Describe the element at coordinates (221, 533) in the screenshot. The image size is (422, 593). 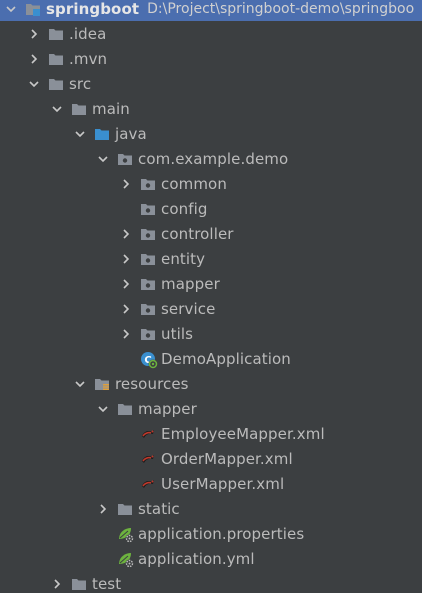
I see `tree-node-label: application.properties` at that location.